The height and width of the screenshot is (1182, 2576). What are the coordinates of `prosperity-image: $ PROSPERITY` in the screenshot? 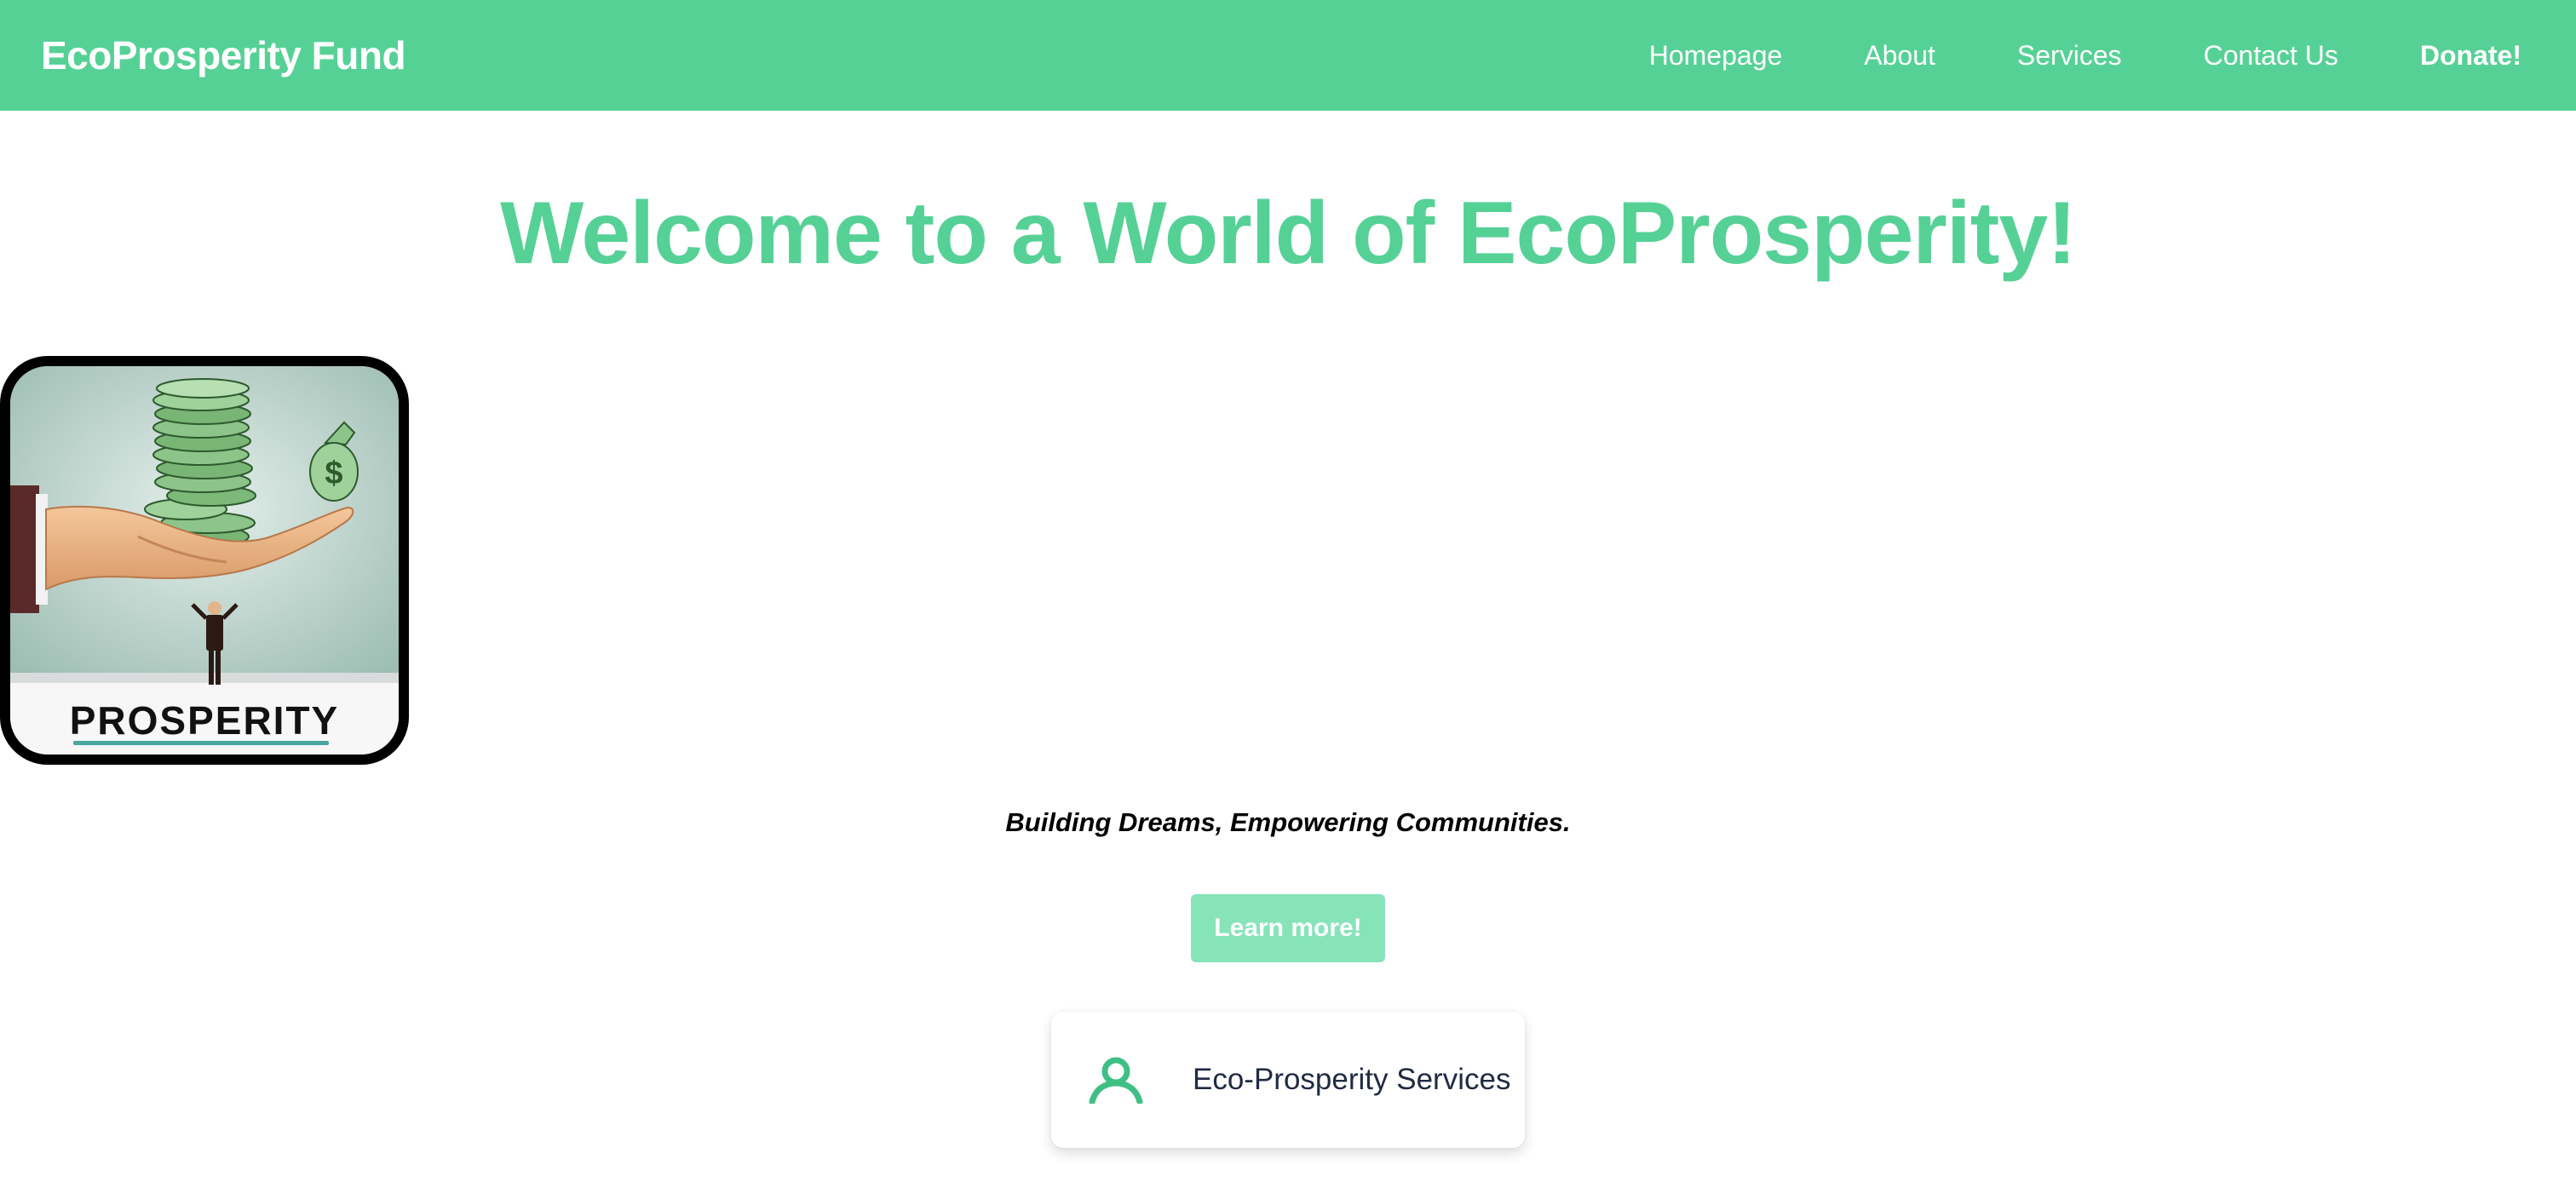 It's located at (205, 560).